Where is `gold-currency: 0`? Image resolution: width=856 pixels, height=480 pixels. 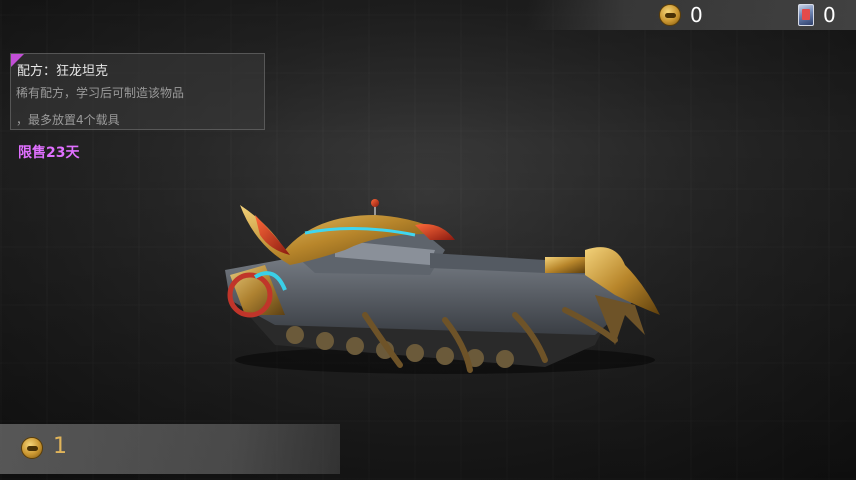
gold-currency: 0 is located at coordinates (681, 15).